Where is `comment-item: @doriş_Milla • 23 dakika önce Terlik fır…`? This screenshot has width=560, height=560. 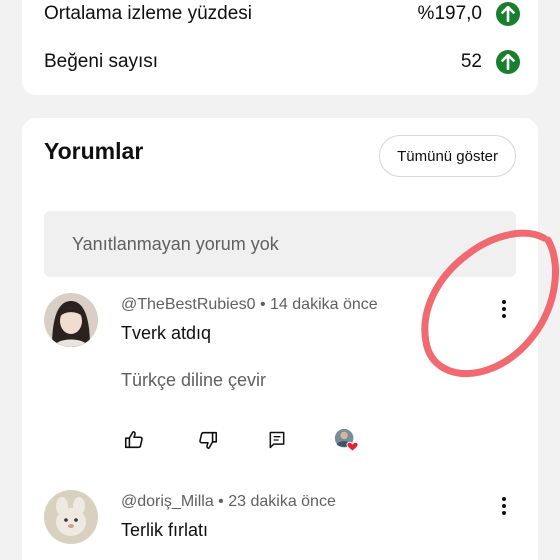
comment-item: @doriş_Milla • 23 dakika önce Terlik fır… is located at coordinates (280, 525).